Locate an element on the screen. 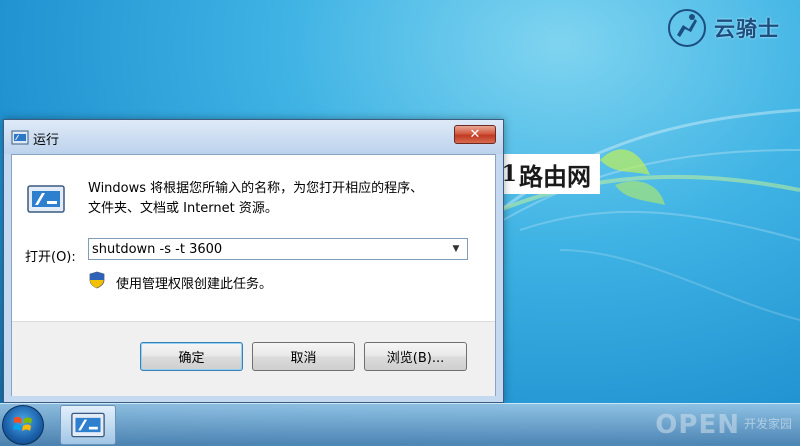 Image resolution: width=800 pixels, height=446 pixels. admin-privileges-note: 使用管理权限创建此任务。 is located at coordinates (194, 284).